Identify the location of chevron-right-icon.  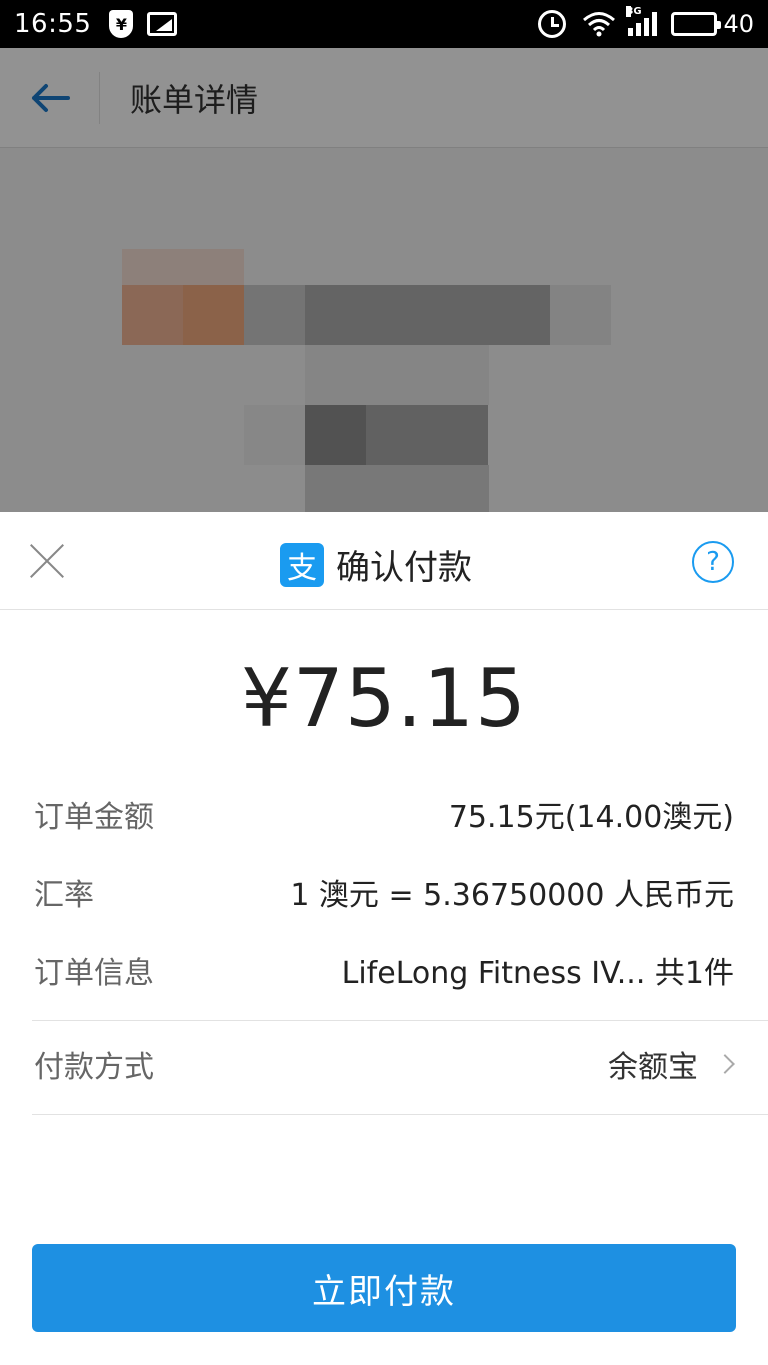
(725, 1064).